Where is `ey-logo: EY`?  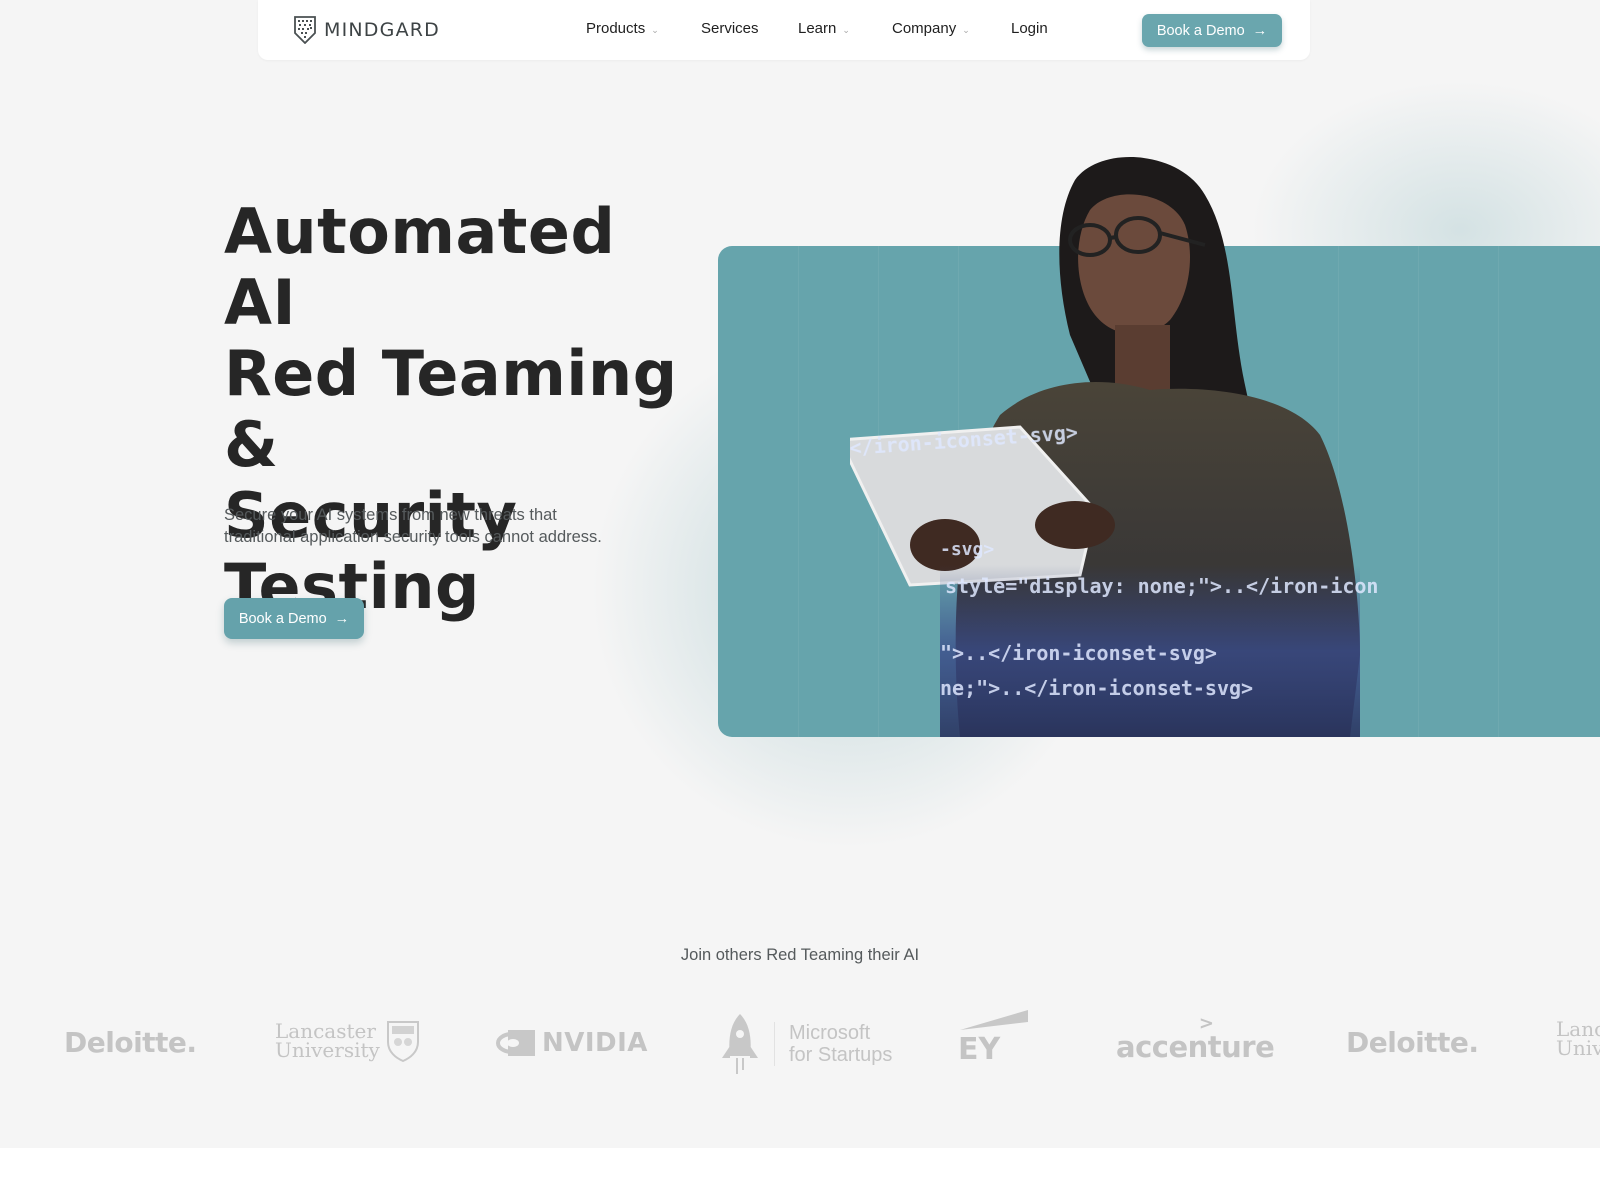 ey-logo: EY is located at coordinates (994, 1037).